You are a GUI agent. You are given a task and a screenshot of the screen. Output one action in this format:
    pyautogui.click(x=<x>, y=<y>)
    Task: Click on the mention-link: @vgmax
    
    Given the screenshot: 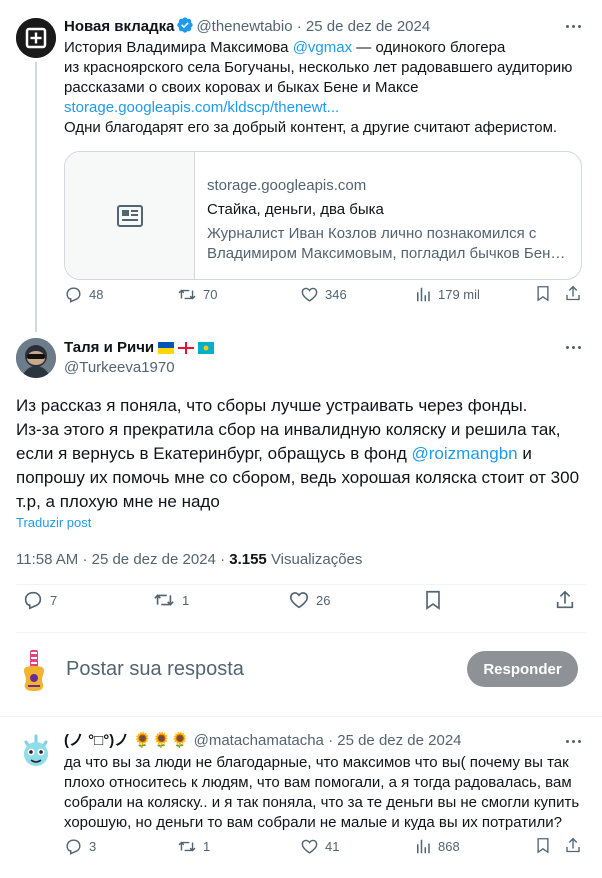 What is the action you would take?
    pyautogui.click(x=322, y=47)
    